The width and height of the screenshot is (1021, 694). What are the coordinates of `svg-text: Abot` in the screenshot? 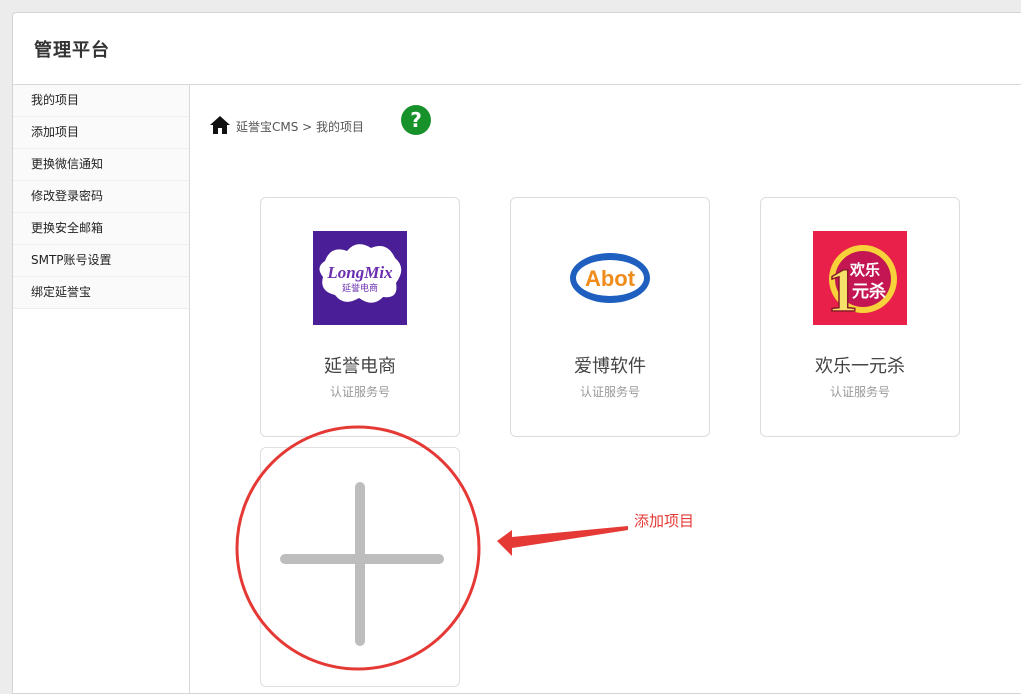 It's located at (610, 278).